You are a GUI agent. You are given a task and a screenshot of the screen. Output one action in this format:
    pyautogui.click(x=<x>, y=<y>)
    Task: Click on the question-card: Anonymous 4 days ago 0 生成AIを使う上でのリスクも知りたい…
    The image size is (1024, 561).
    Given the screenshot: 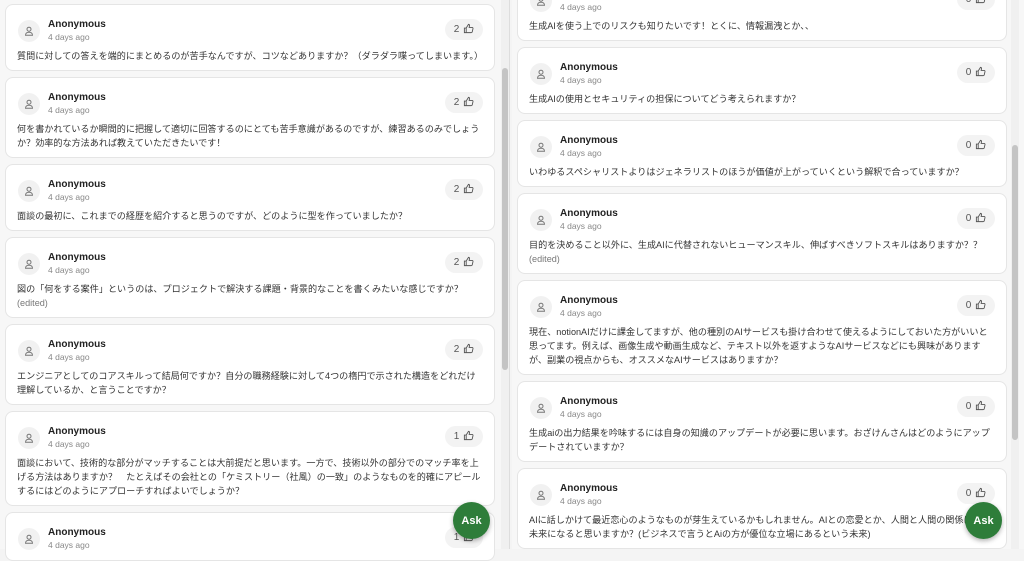 What is the action you would take?
    pyautogui.click(x=762, y=20)
    